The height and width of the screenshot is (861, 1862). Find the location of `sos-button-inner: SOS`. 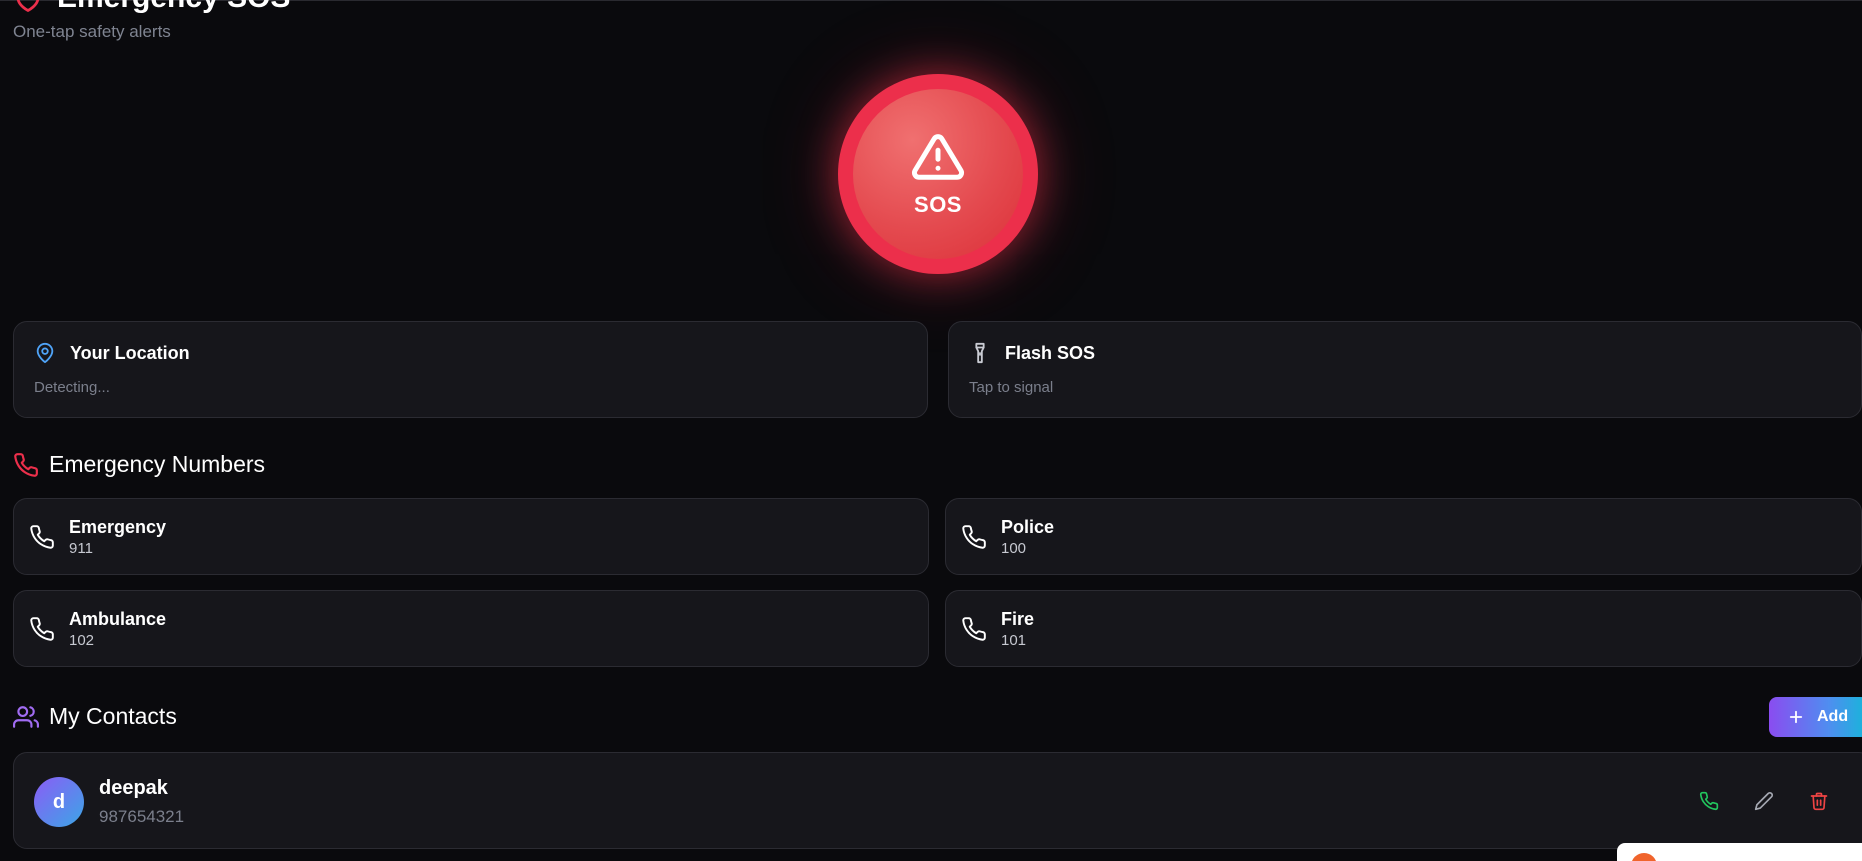

sos-button-inner: SOS is located at coordinates (938, 174).